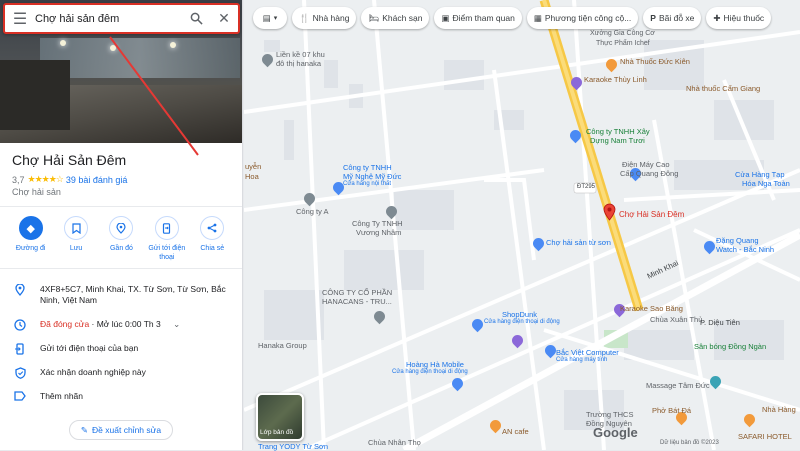 The image size is (800, 451). What do you see at coordinates (609, 212) in the screenshot?
I see `selected-place-pin` at bounding box center [609, 212].